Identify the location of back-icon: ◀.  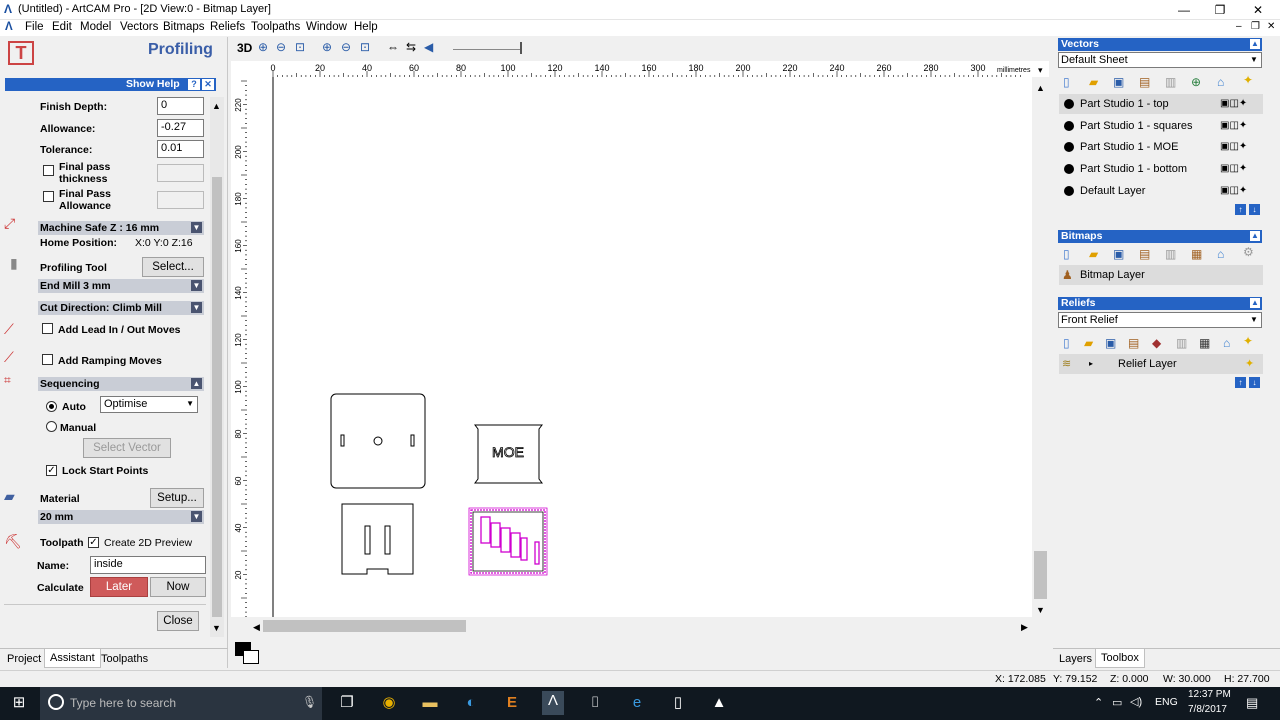
(428, 47).